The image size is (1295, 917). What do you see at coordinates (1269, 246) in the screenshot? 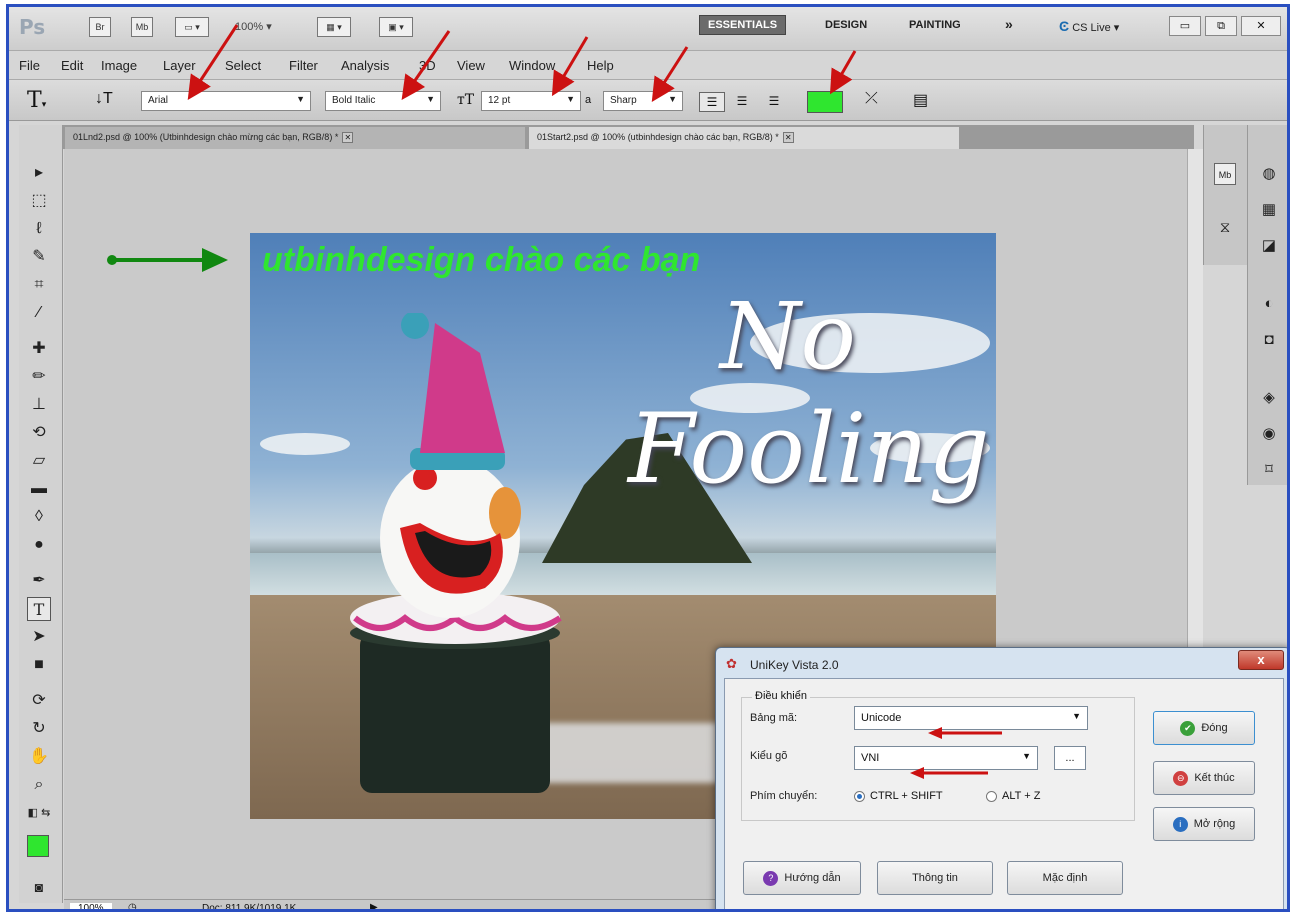
I see `styles-panel-icon: ◪` at bounding box center [1269, 246].